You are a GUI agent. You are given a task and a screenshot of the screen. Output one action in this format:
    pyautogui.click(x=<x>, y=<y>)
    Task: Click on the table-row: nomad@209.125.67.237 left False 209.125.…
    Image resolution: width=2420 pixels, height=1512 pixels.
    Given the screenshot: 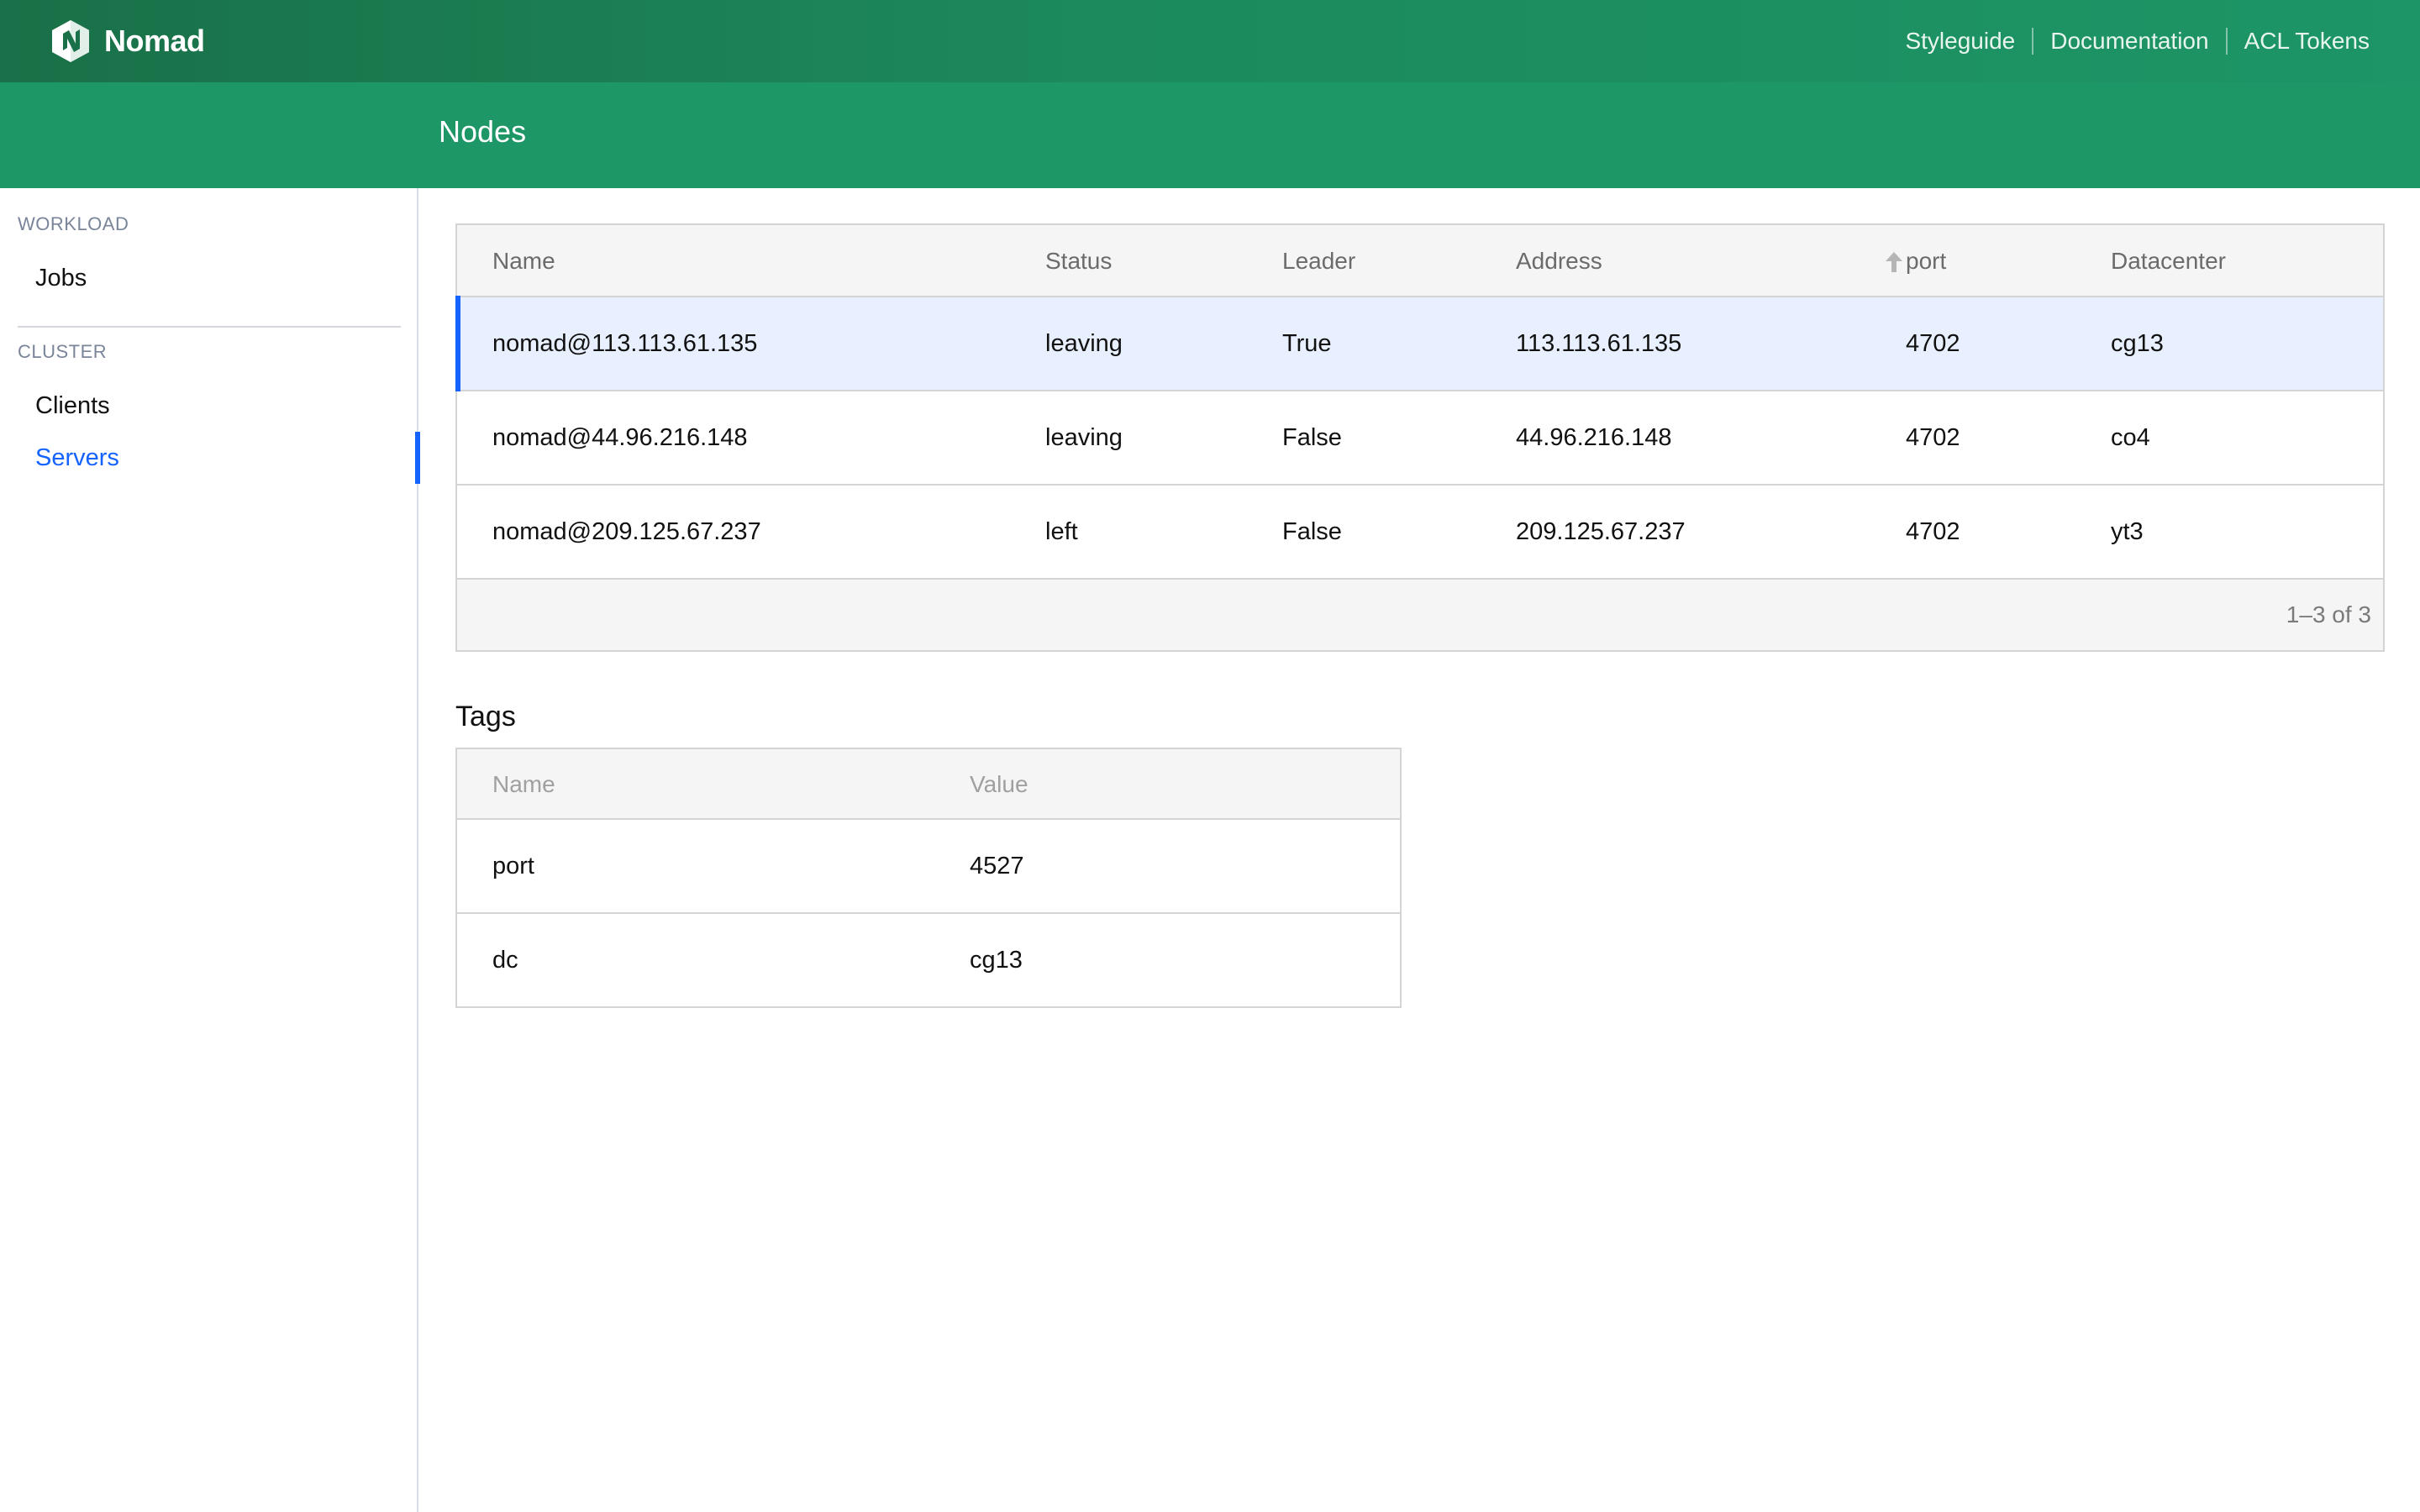 What is the action you would take?
    pyautogui.click(x=1420, y=533)
    